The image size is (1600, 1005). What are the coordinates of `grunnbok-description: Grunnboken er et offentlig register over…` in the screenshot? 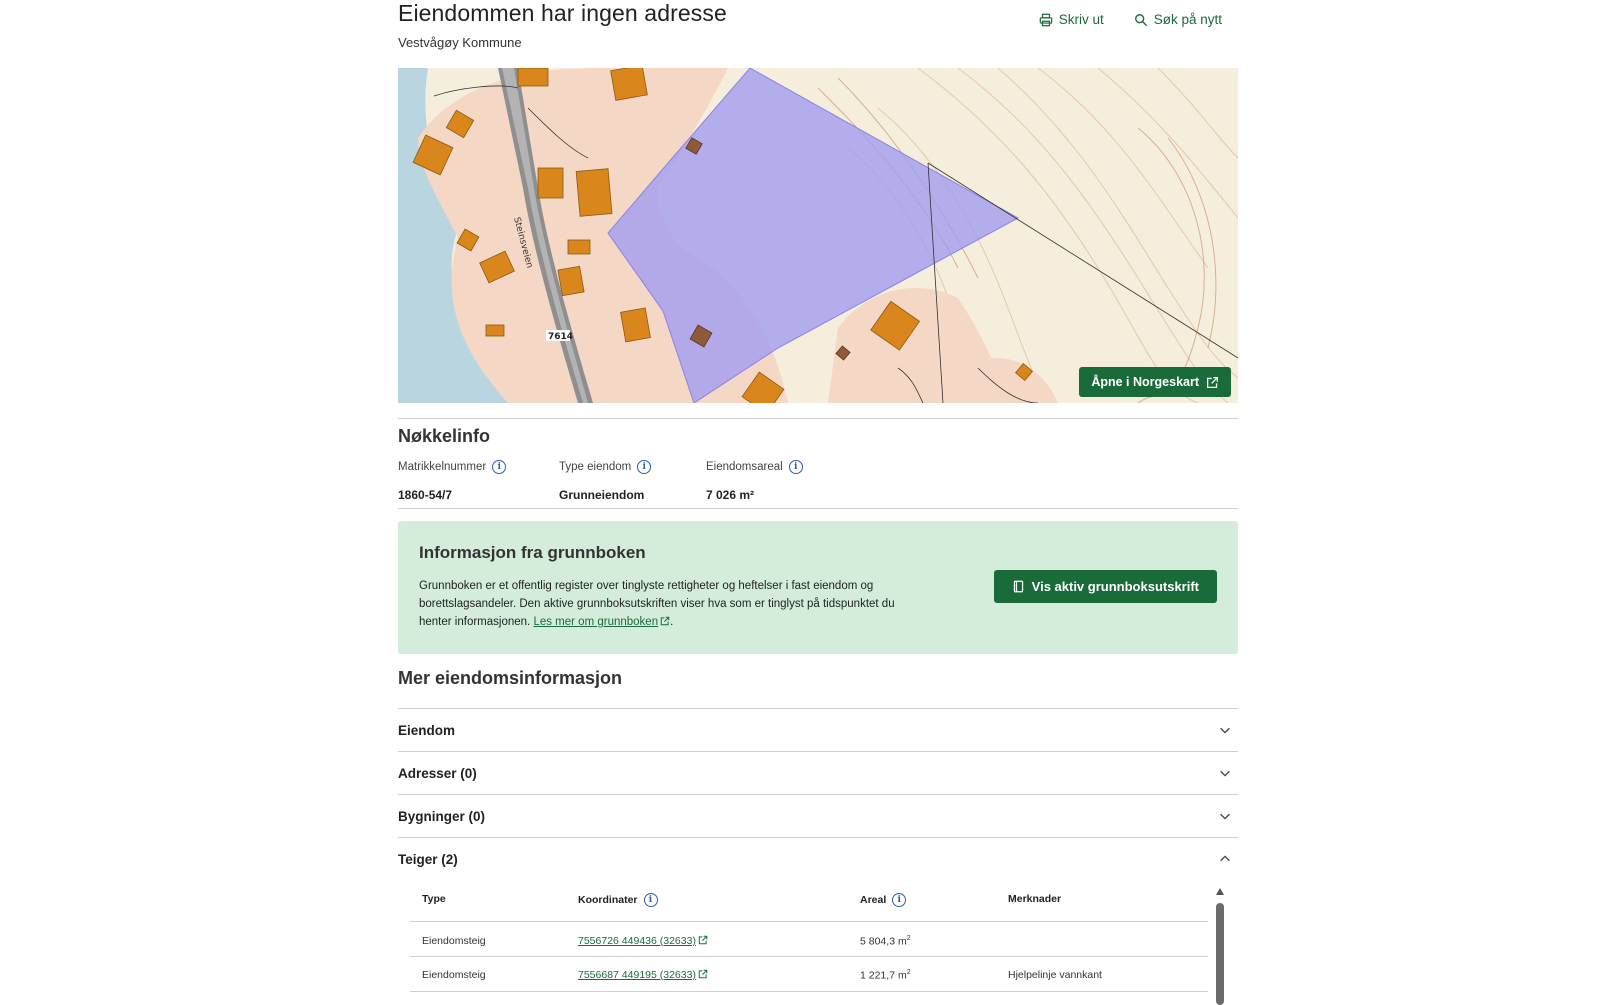 It's located at (657, 604).